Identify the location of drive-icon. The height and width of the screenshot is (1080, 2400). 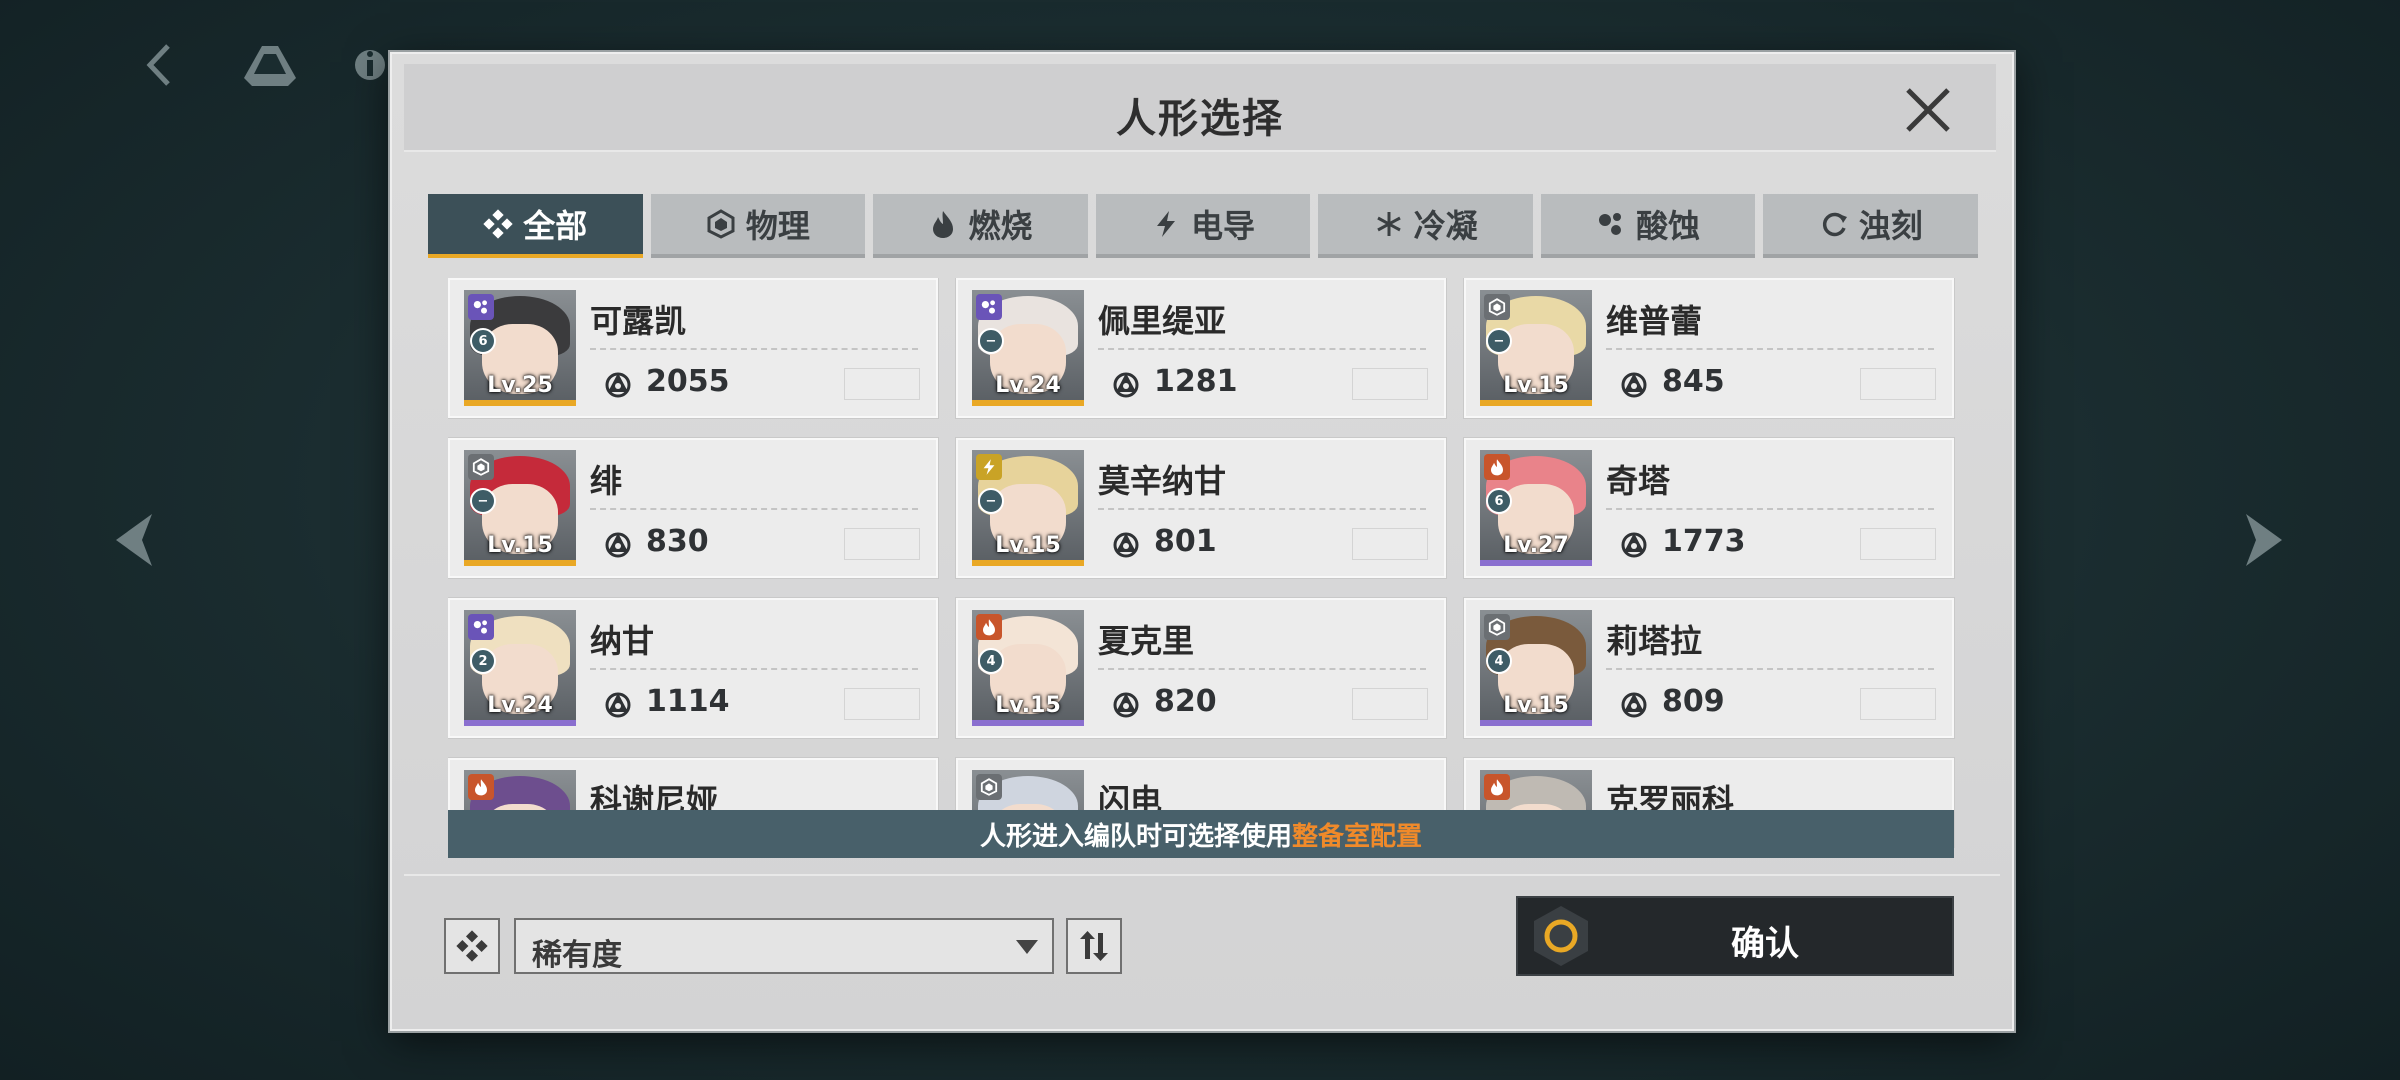
(270, 65).